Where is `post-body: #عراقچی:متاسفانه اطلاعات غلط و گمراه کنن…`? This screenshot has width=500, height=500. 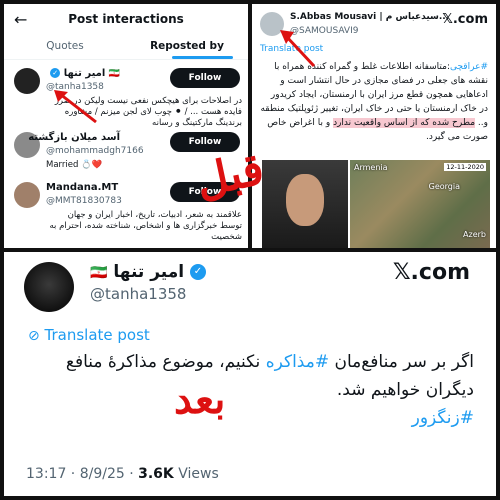
post-body: #عراقچی:متاسفانه اطلاعات غلط و گمراه کنن… is located at coordinates (374, 102).